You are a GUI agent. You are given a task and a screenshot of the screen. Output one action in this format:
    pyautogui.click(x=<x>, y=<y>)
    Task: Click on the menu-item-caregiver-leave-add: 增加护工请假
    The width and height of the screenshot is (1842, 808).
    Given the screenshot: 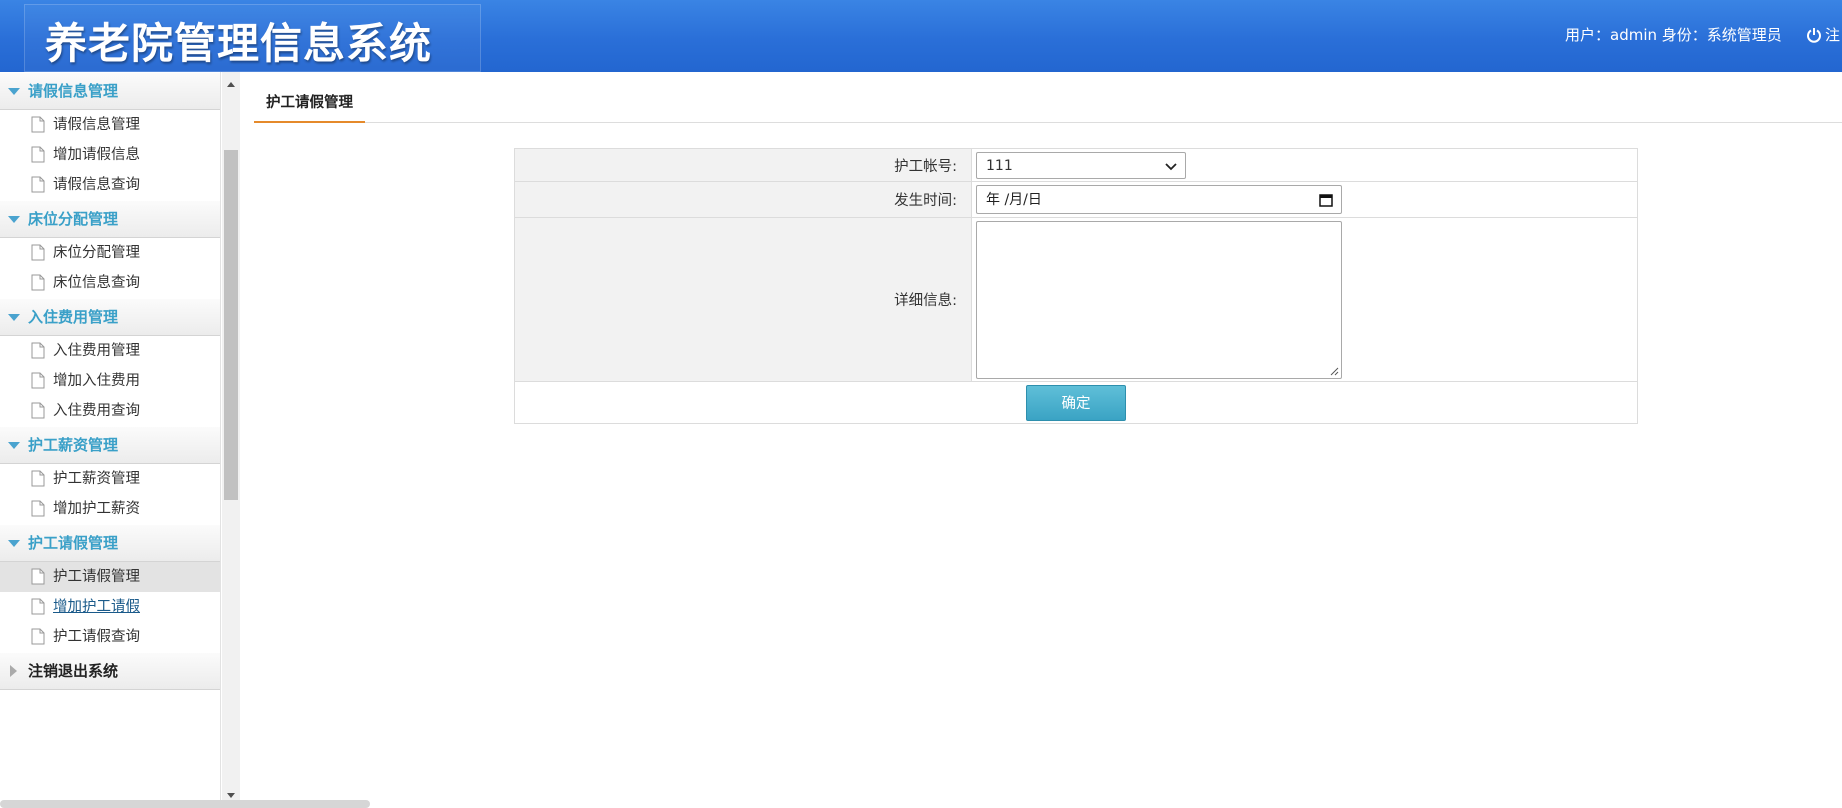 What is the action you would take?
    pyautogui.click(x=110, y=607)
    